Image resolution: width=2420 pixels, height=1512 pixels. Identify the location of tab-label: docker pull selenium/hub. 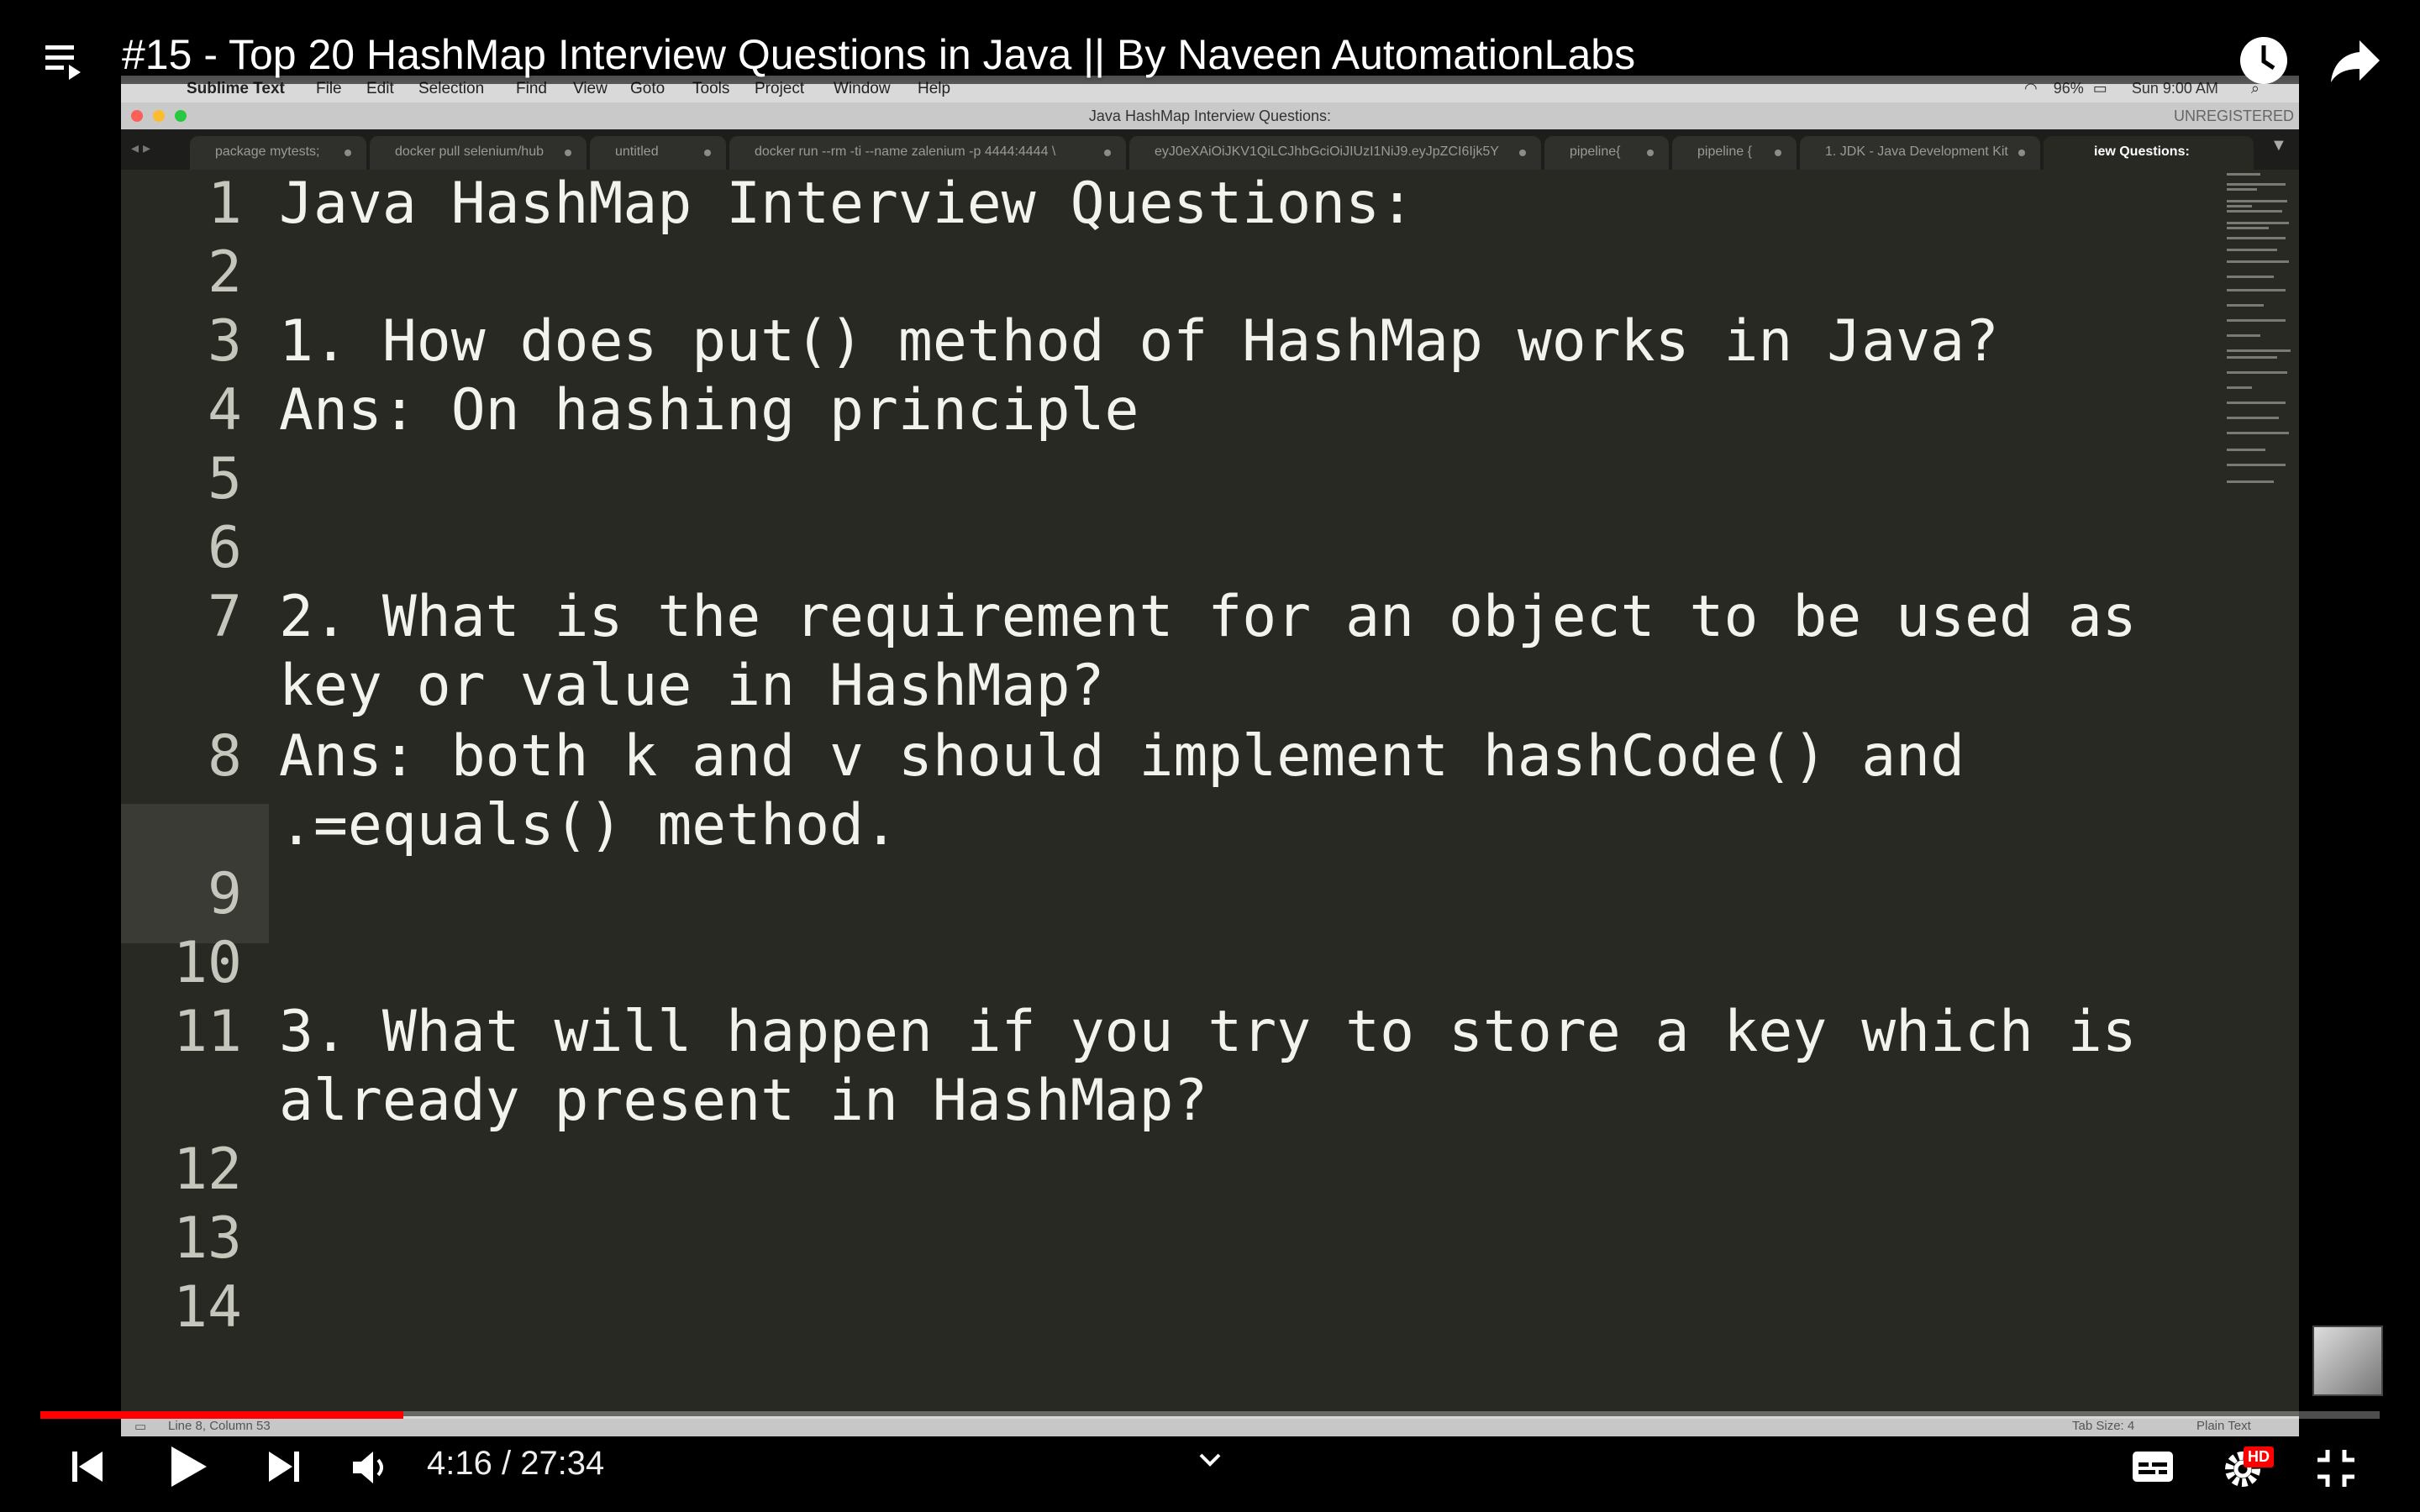
(469, 151).